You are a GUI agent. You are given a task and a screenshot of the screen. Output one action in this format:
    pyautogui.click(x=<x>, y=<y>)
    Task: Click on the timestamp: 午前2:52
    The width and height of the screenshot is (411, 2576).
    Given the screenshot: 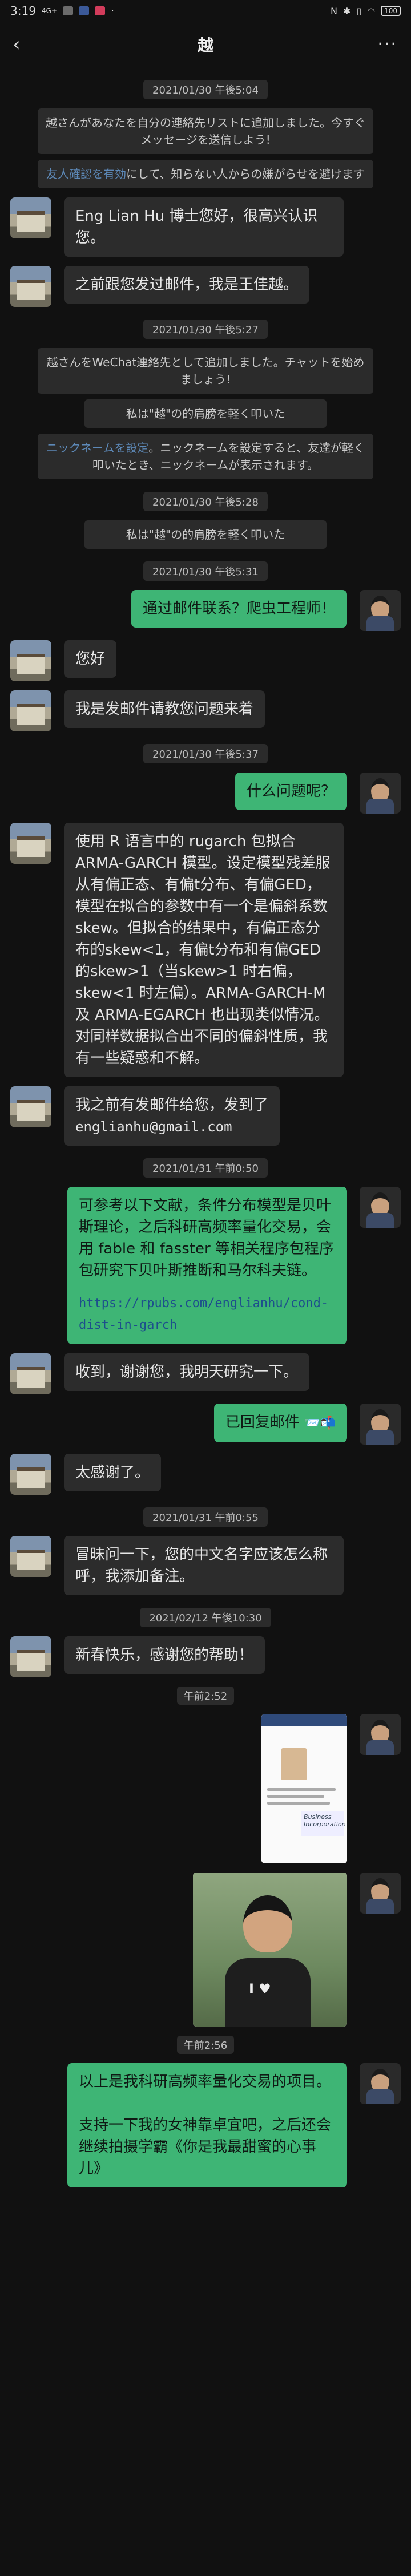 What is the action you would take?
    pyautogui.click(x=205, y=1696)
    